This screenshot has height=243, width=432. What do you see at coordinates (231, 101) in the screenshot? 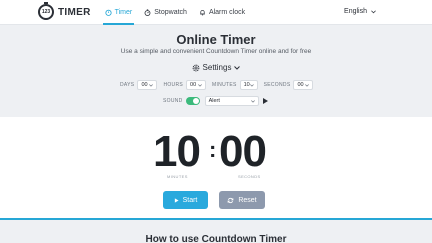
I see `sound-select: Alert` at bounding box center [231, 101].